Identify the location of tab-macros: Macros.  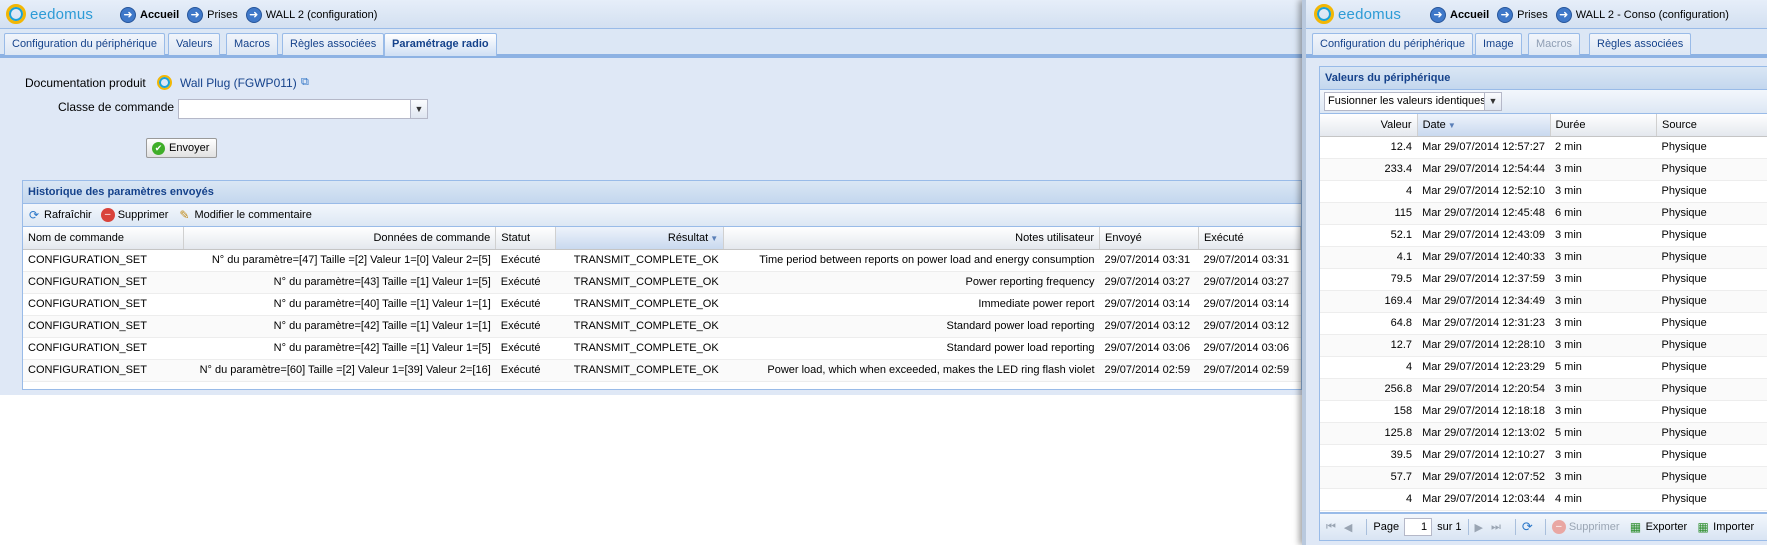
(252, 44).